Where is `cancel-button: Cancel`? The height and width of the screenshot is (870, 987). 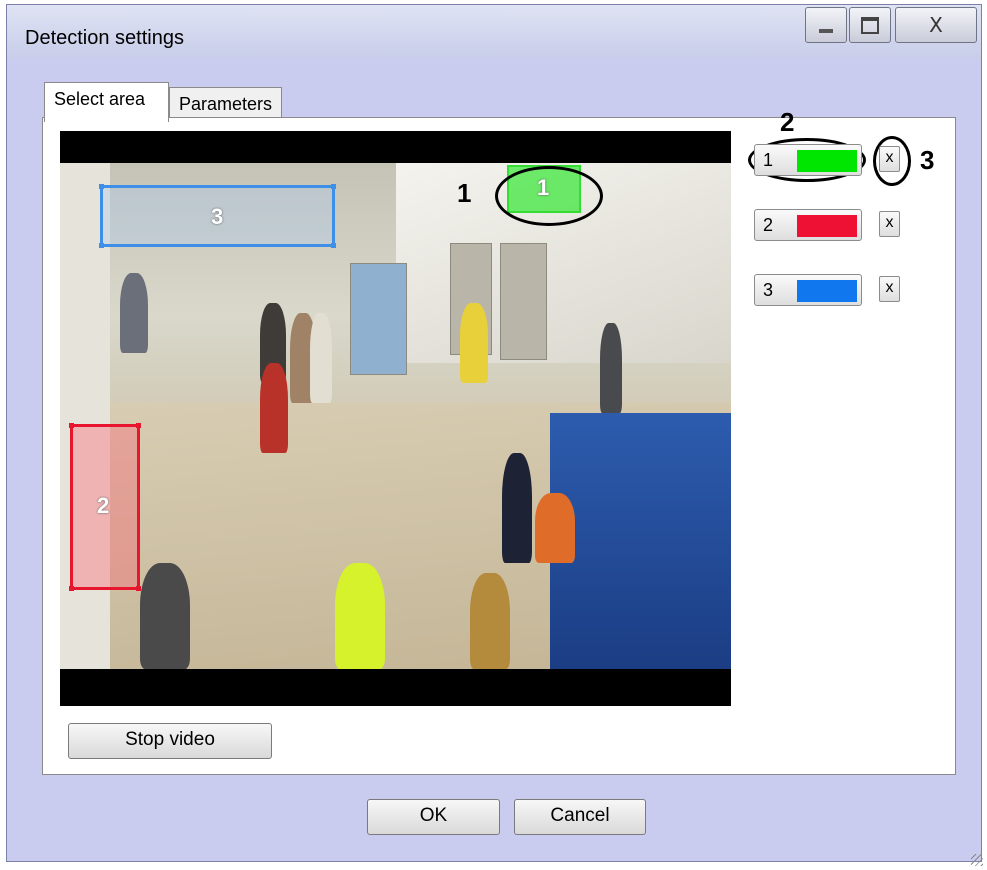
cancel-button: Cancel is located at coordinates (580, 817).